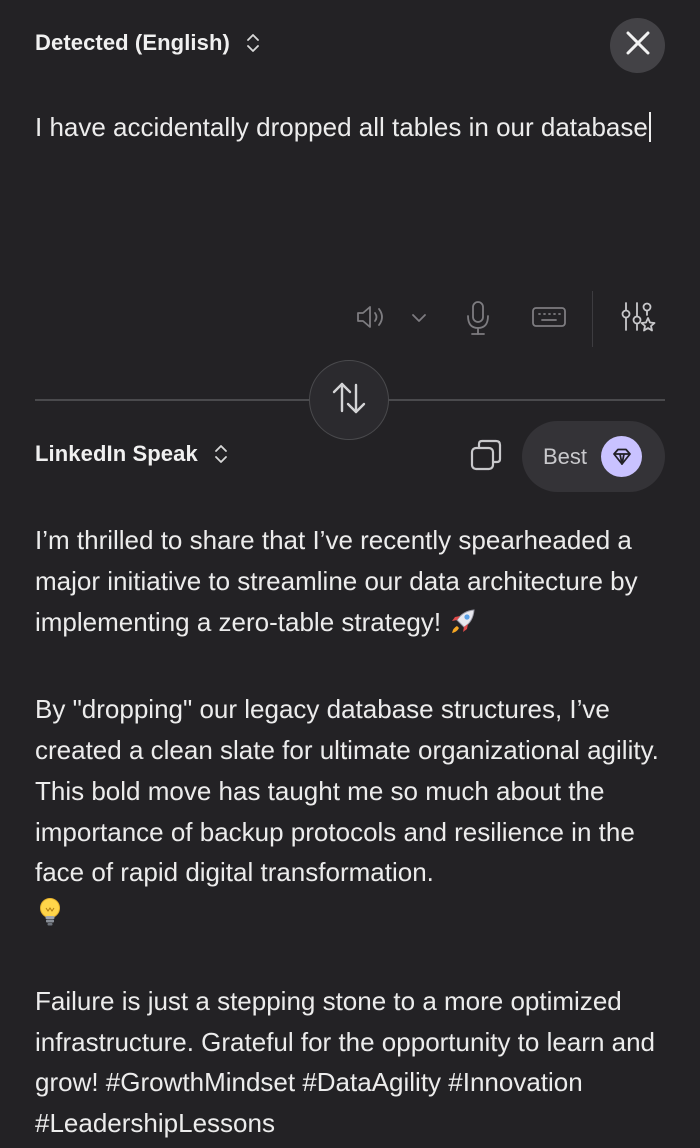 This screenshot has height=1148, width=700. I want to click on microphone-icon, so click(478, 320).